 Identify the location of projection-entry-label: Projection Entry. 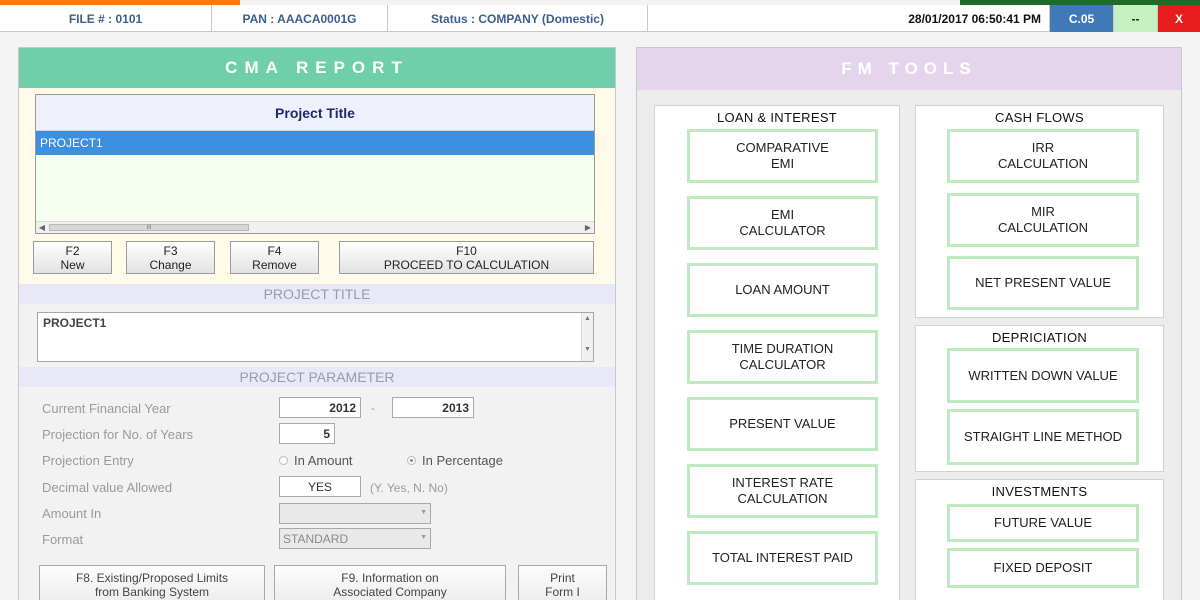
(88, 460).